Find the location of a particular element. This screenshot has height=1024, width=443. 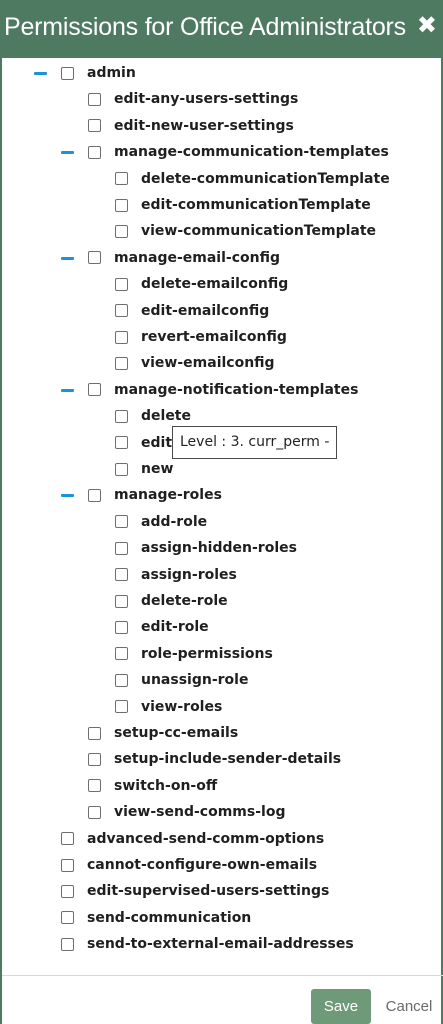

permission-label: edit-new-user-settings is located at coordinates (204, 125).